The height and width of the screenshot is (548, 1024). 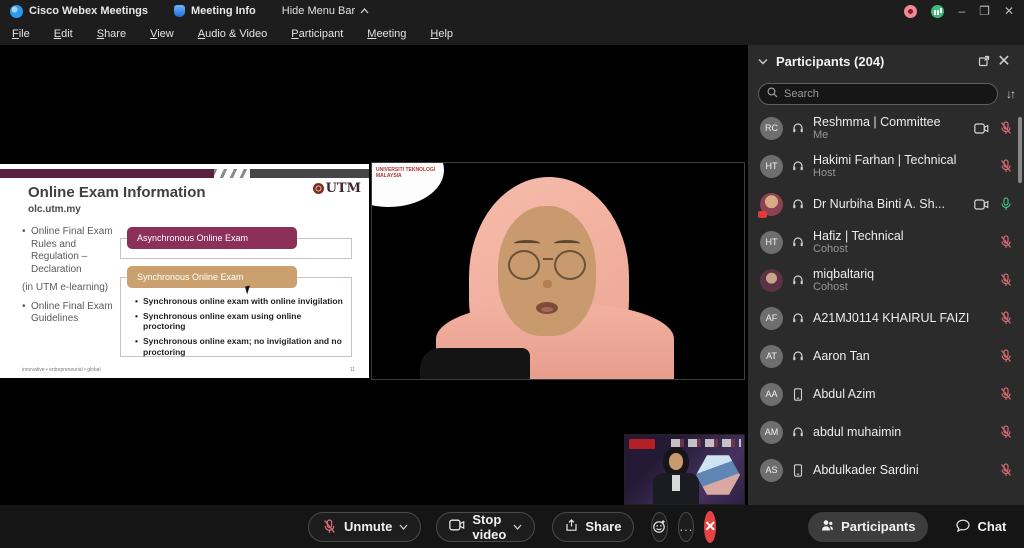 I want to click on avatar: RC, so click(x=771, y=128).